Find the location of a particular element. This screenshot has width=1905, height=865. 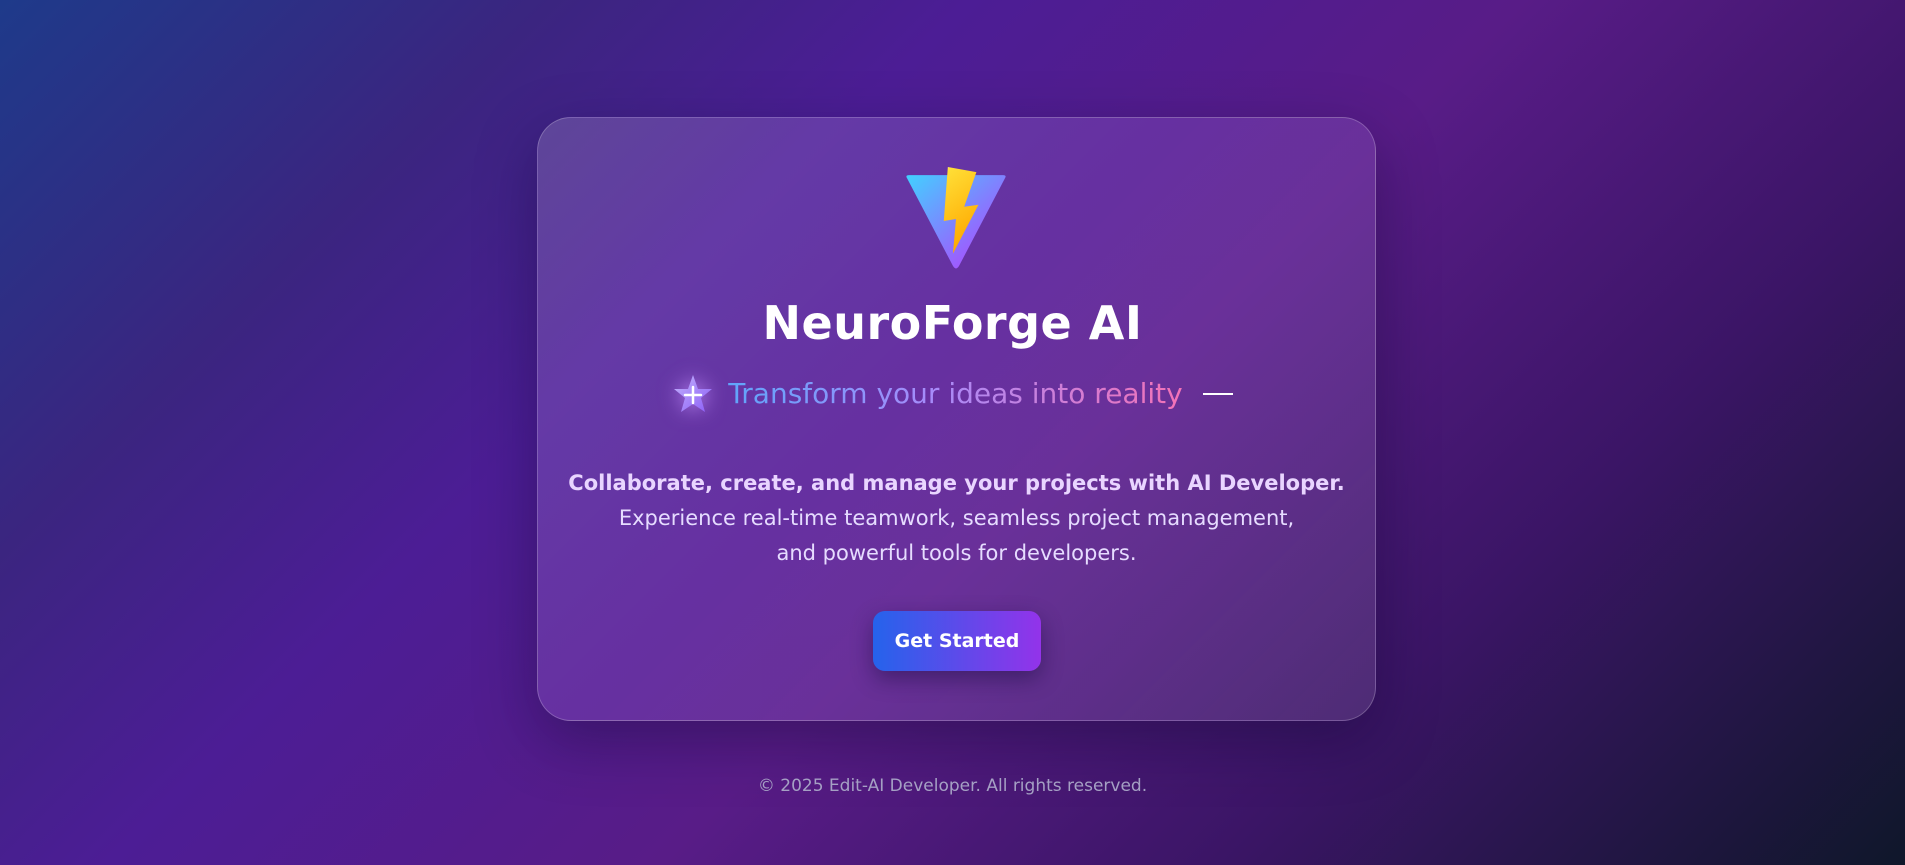

typing-cursor is located at coordinates (1217, 394).